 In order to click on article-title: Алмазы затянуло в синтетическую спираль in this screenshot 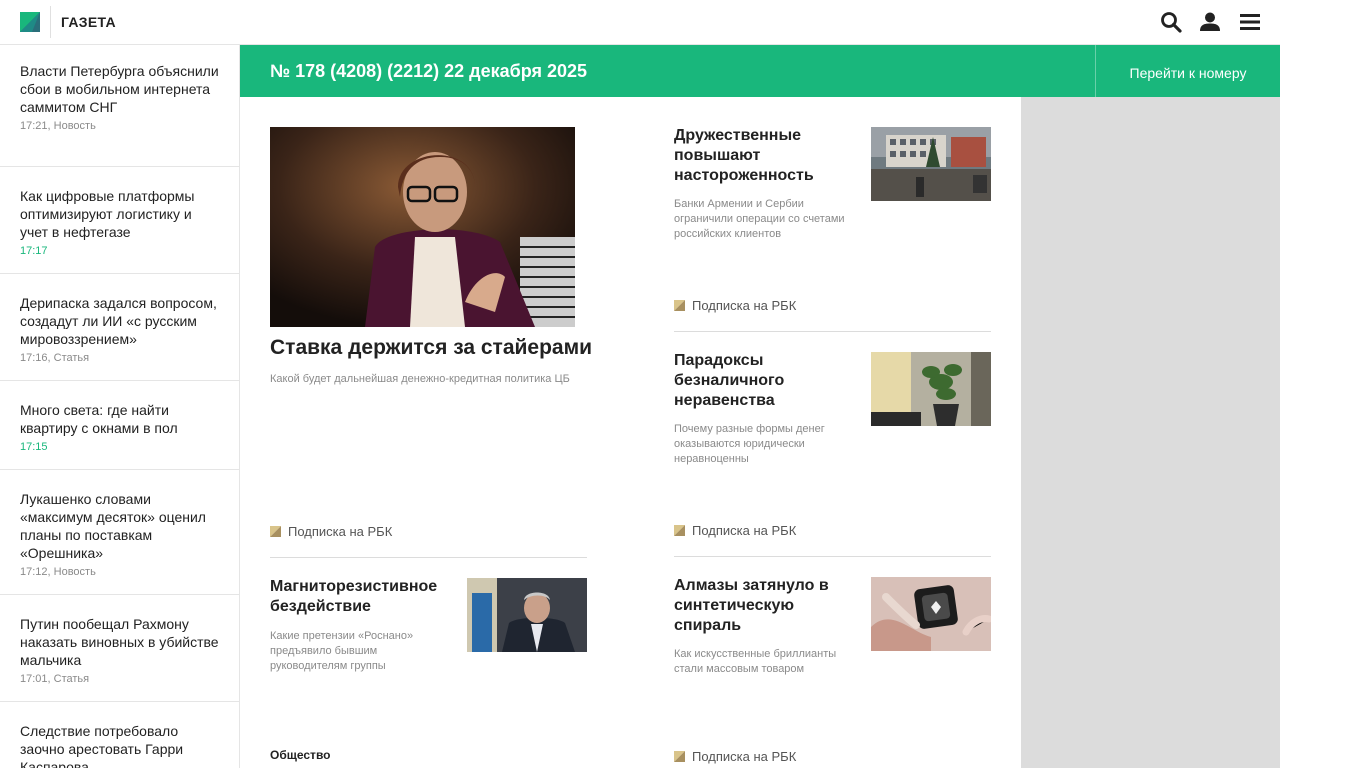, I will do `click(764, 606)`.